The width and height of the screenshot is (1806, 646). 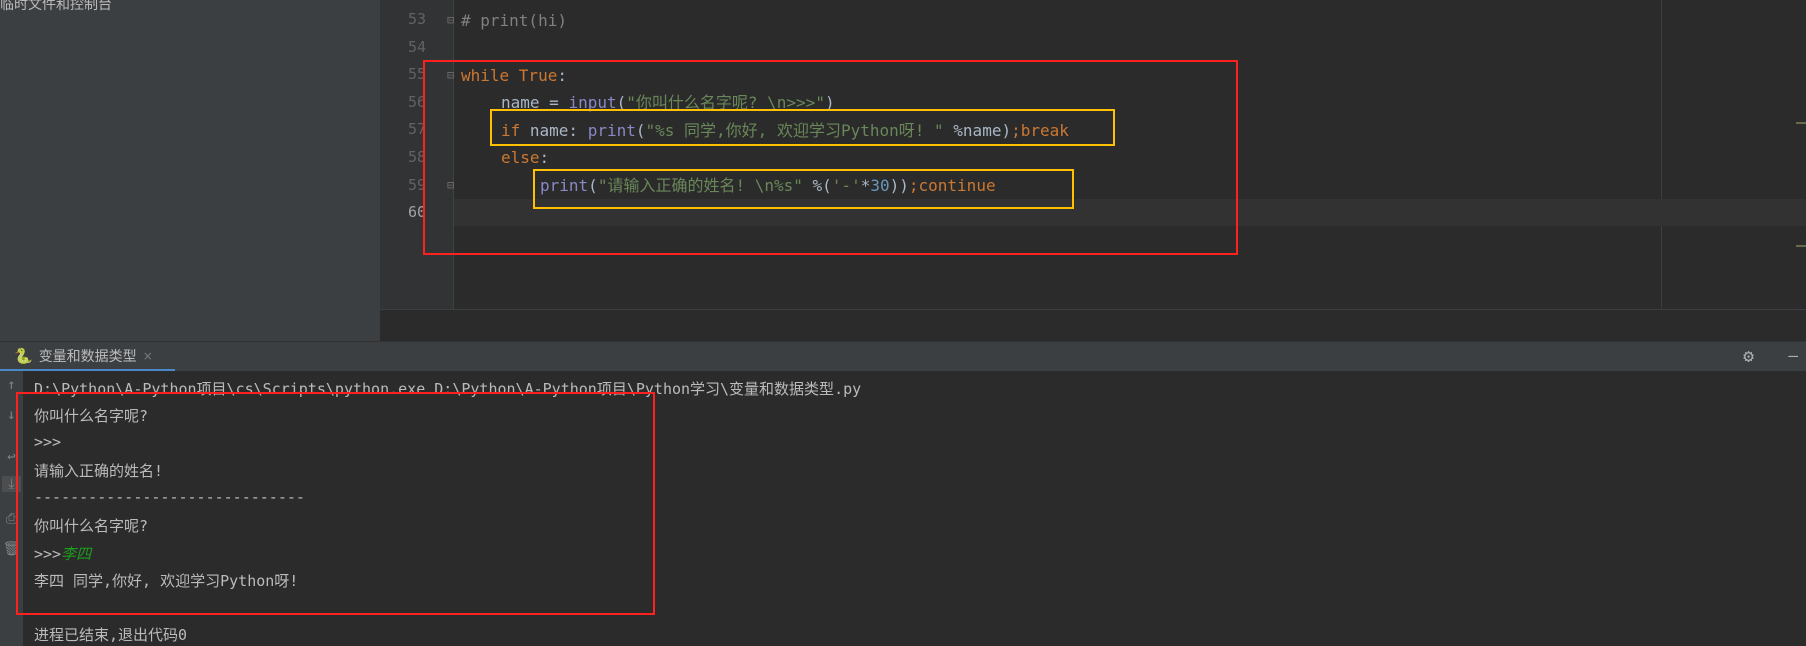 I want to click on project-sidebar: 临时文件和控制台, so click(x=190, y=170).